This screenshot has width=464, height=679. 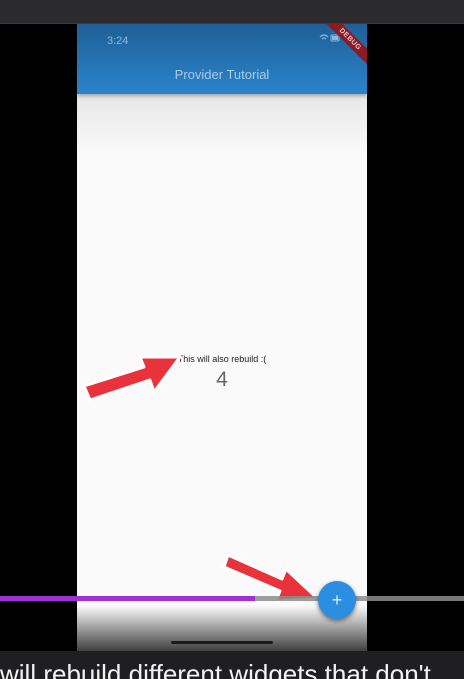 I want to click on video-progress-bar, so click(x=232, y=598).